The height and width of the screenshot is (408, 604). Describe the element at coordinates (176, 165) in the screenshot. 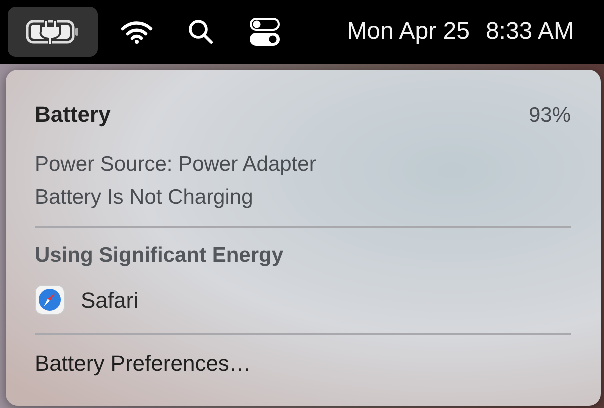

I see `status-text: Power Source: Power Adapter` at that location.